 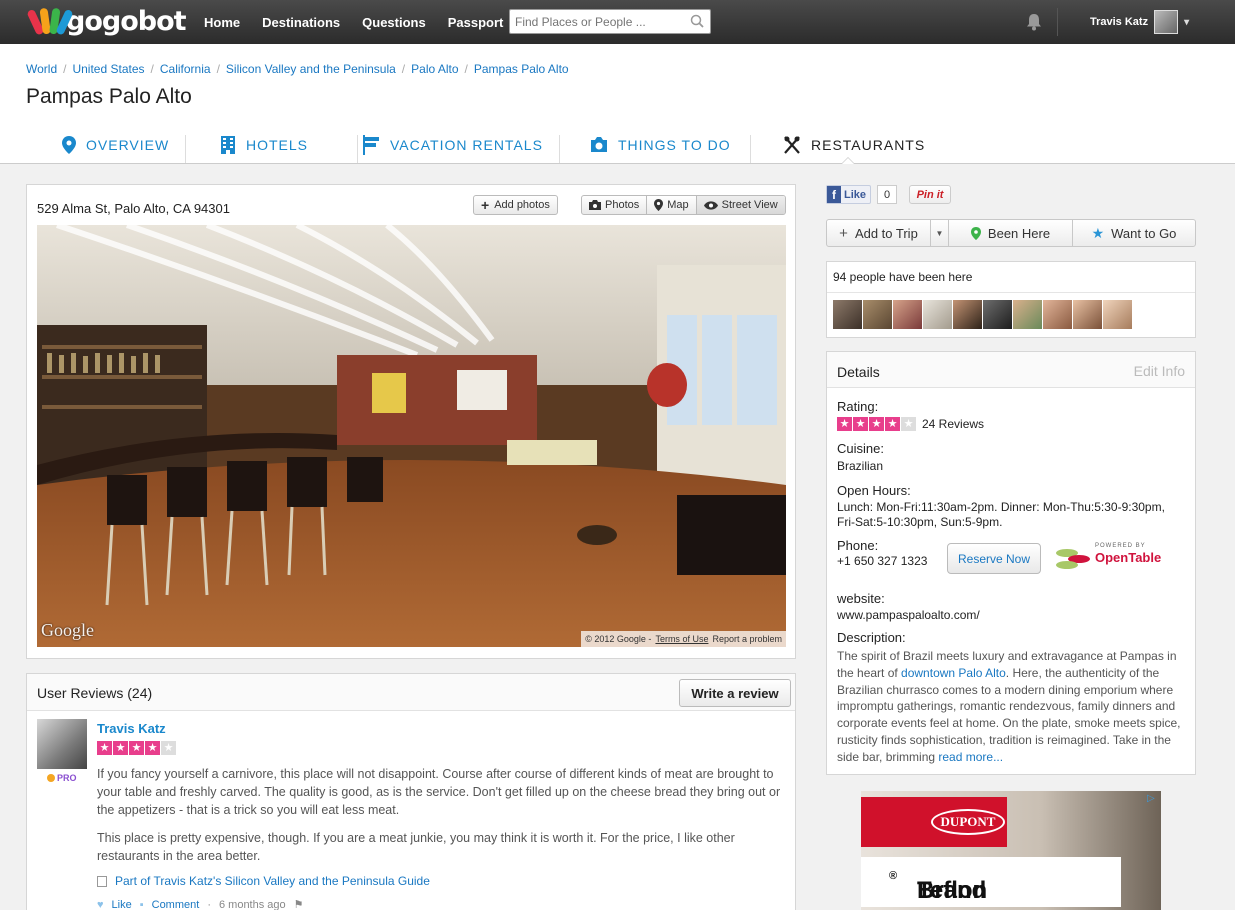 I want to click on been-here-button: Been Here, so click(x=1011, y=233).